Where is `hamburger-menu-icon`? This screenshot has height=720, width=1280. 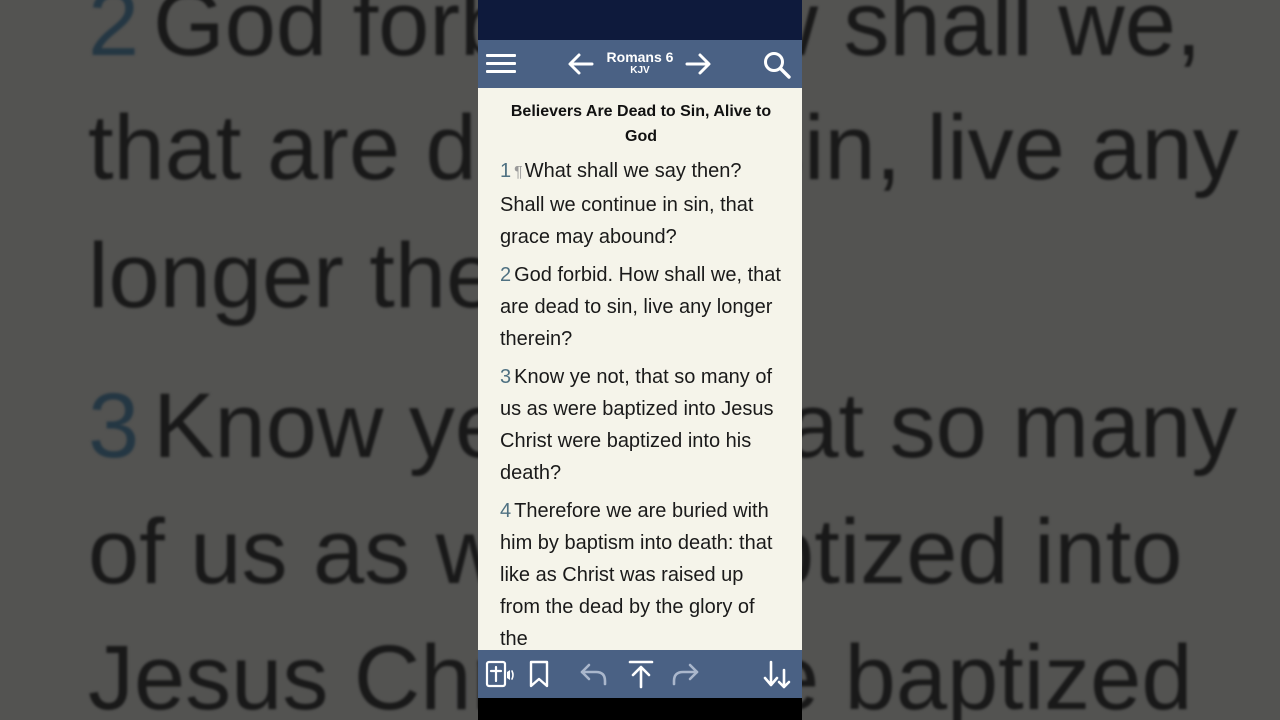 hamburger-menu-icon is located at coordinates (501, 64).